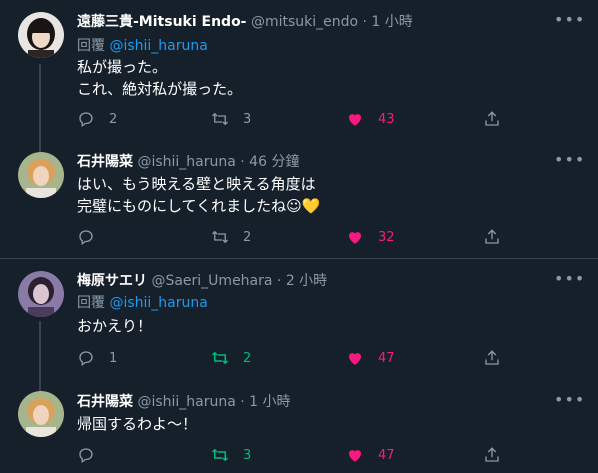 The height and width of the screenshot is (473, 598). Describe the element at coordinates (370, 119) in the screenshot. I see `like-button: 43` at that location.